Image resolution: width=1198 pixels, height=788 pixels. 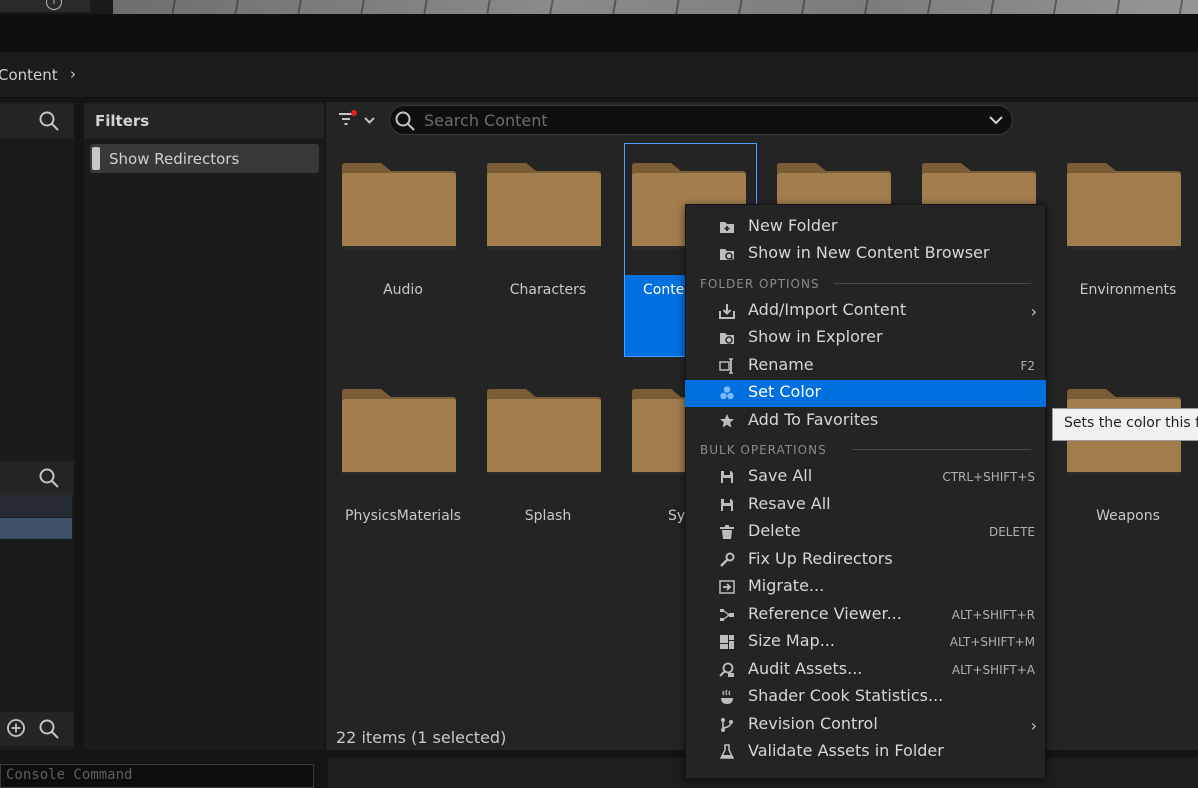 I want to click on folder-label: Splash, so click(x=548, y=516).